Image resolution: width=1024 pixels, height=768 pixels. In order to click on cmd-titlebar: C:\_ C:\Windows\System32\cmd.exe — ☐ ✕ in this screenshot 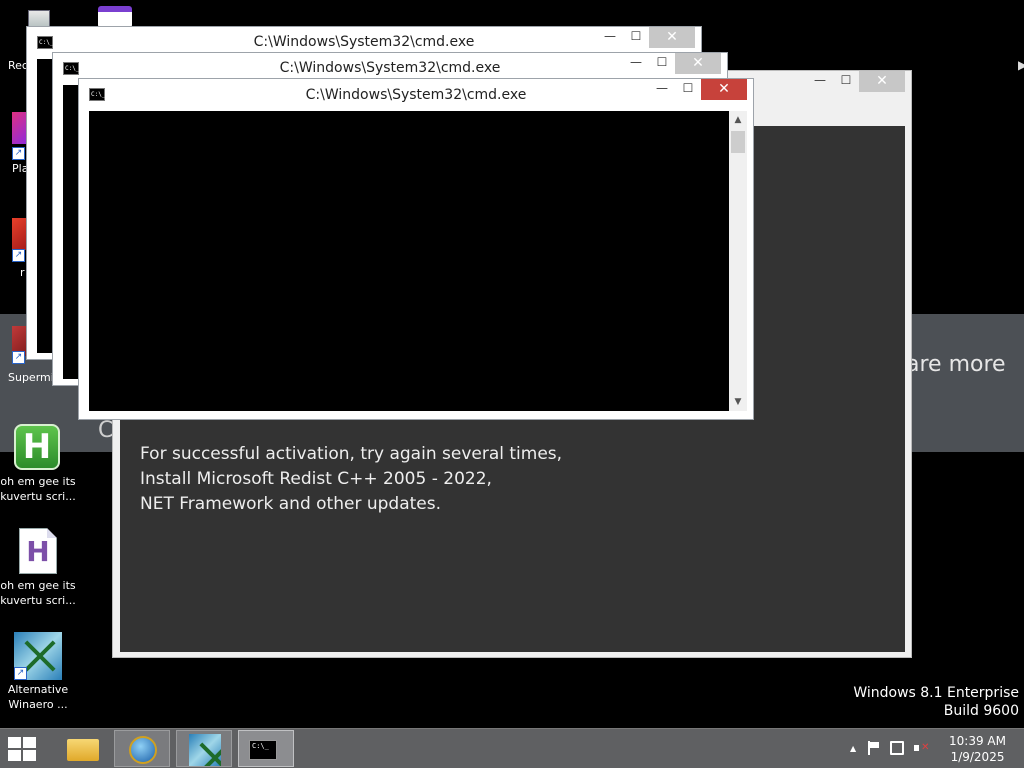, I will do `click(416, 94)`.